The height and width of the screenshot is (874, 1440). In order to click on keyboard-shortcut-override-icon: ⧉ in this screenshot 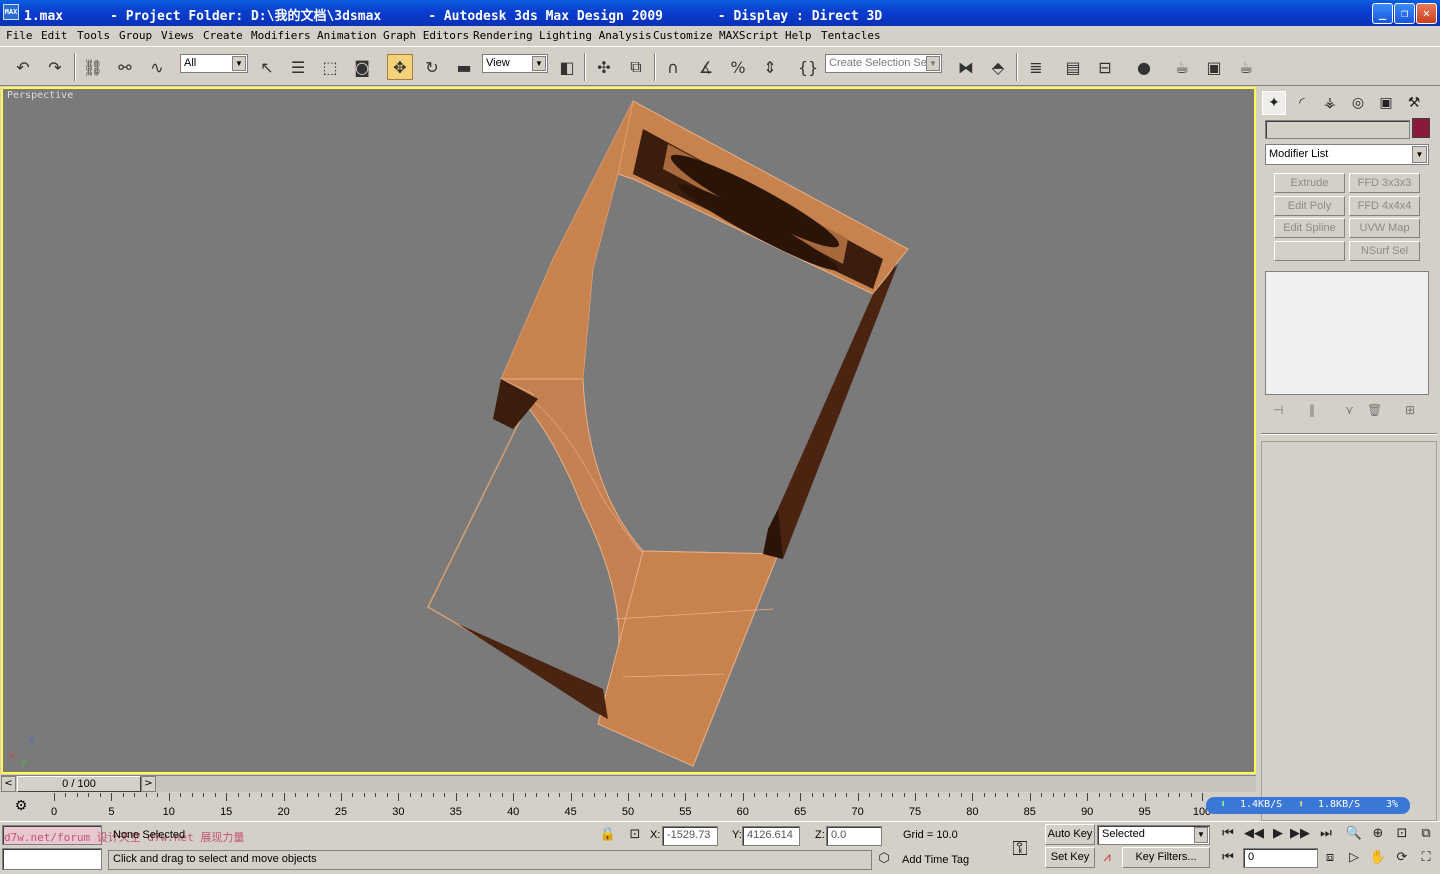, I will do `click(636, 67)`.